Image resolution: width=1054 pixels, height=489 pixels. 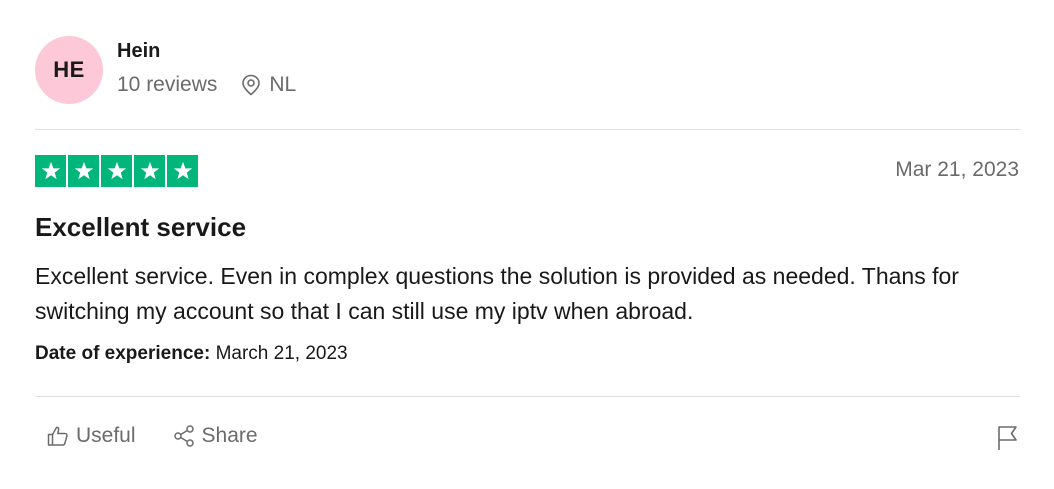 What do you see at coordinates (183, 436) in the screenshot?
I see `share-icon` at bounding box center [183, 436].